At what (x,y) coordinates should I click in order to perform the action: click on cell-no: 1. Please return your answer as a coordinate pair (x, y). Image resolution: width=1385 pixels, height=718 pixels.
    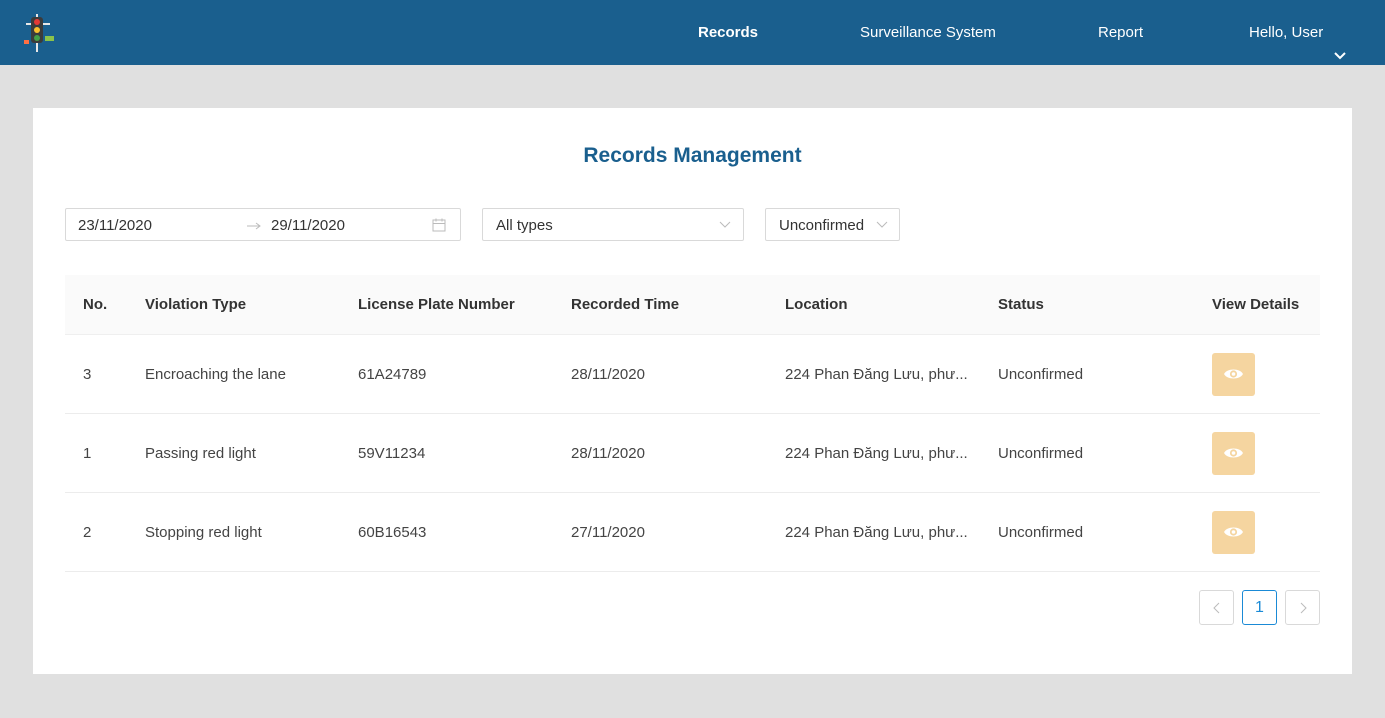
    Looking at the image, I should click on (87, 453).